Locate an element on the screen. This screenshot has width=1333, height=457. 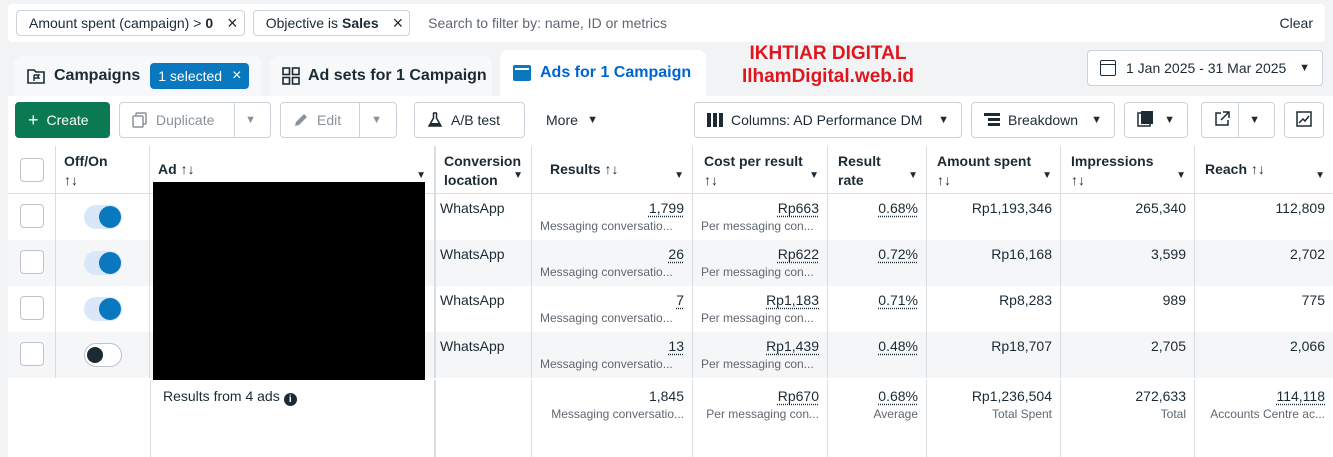
amount-spent-cell: Rp8,283 is located at coordinates (994, 309).